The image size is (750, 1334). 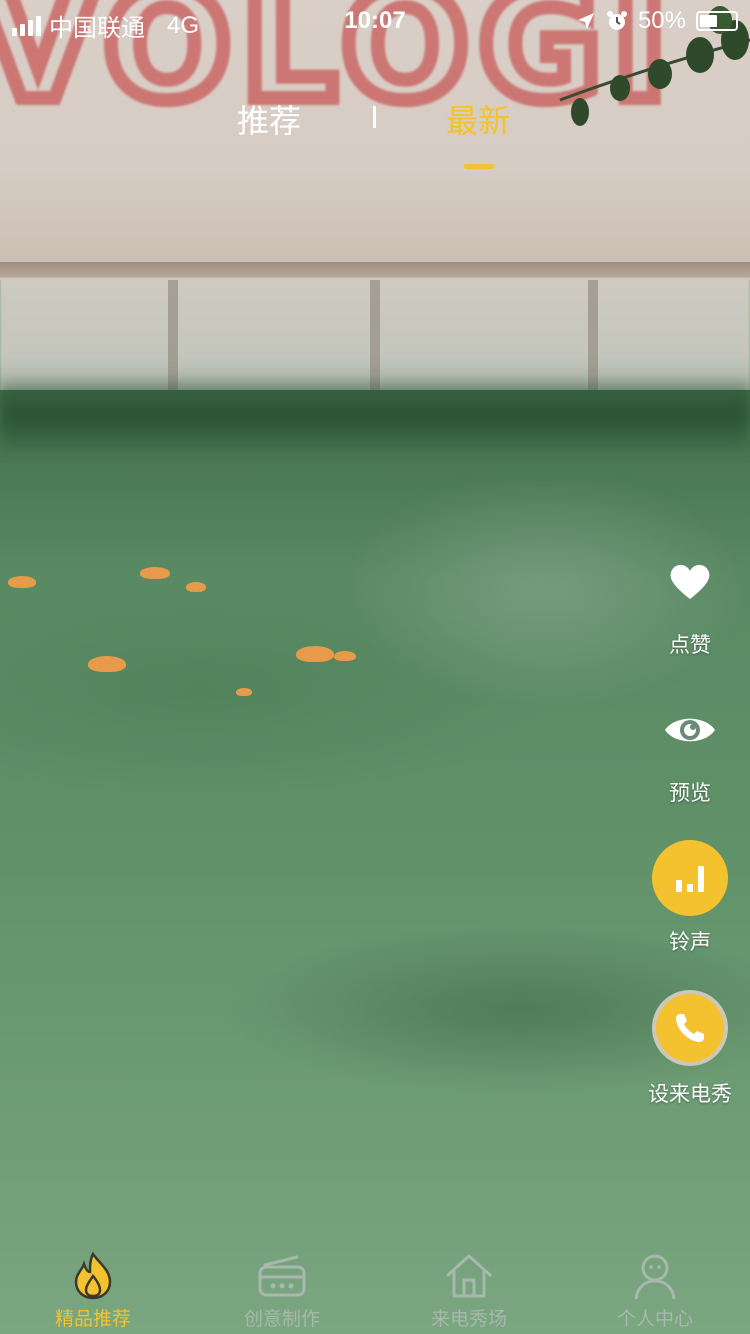 I want to click on location-arrow-icon, so click(x=585, y=21).